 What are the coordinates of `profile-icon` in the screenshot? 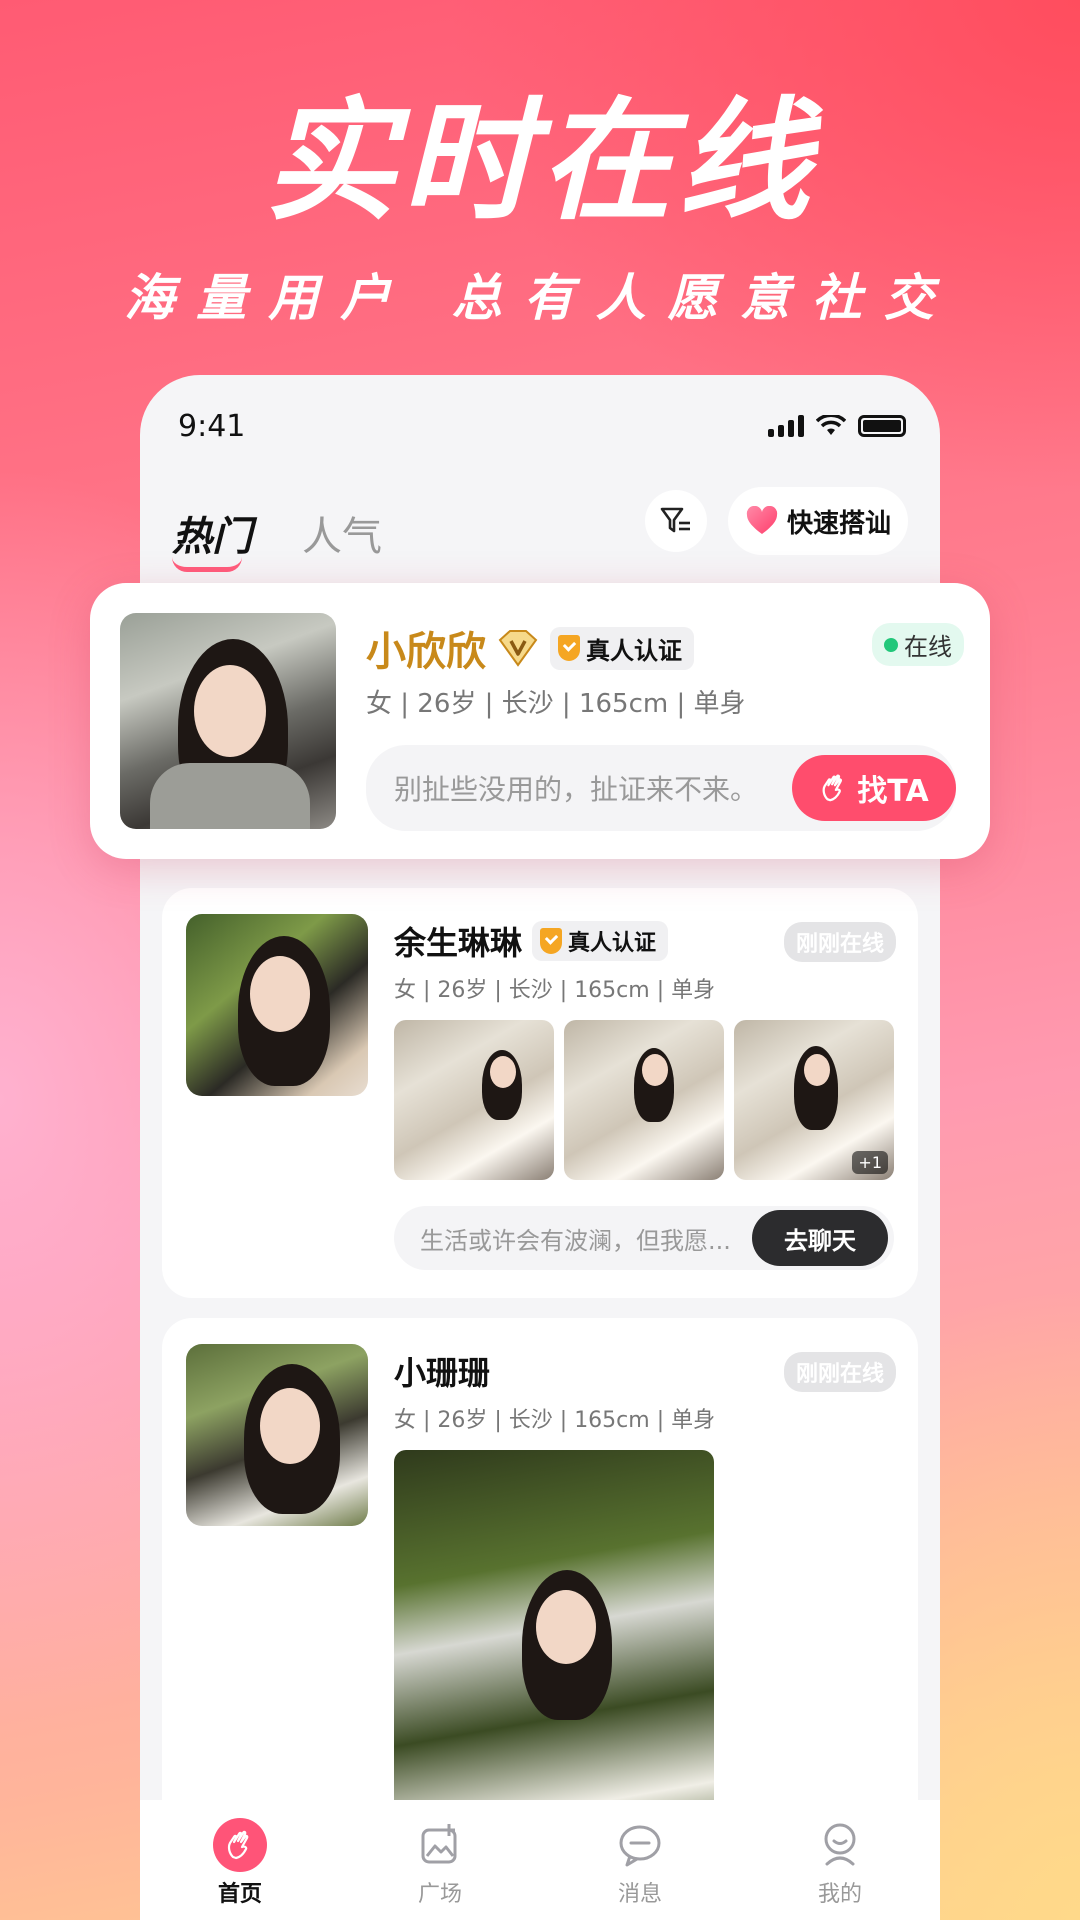 It's located at (840, 1844).